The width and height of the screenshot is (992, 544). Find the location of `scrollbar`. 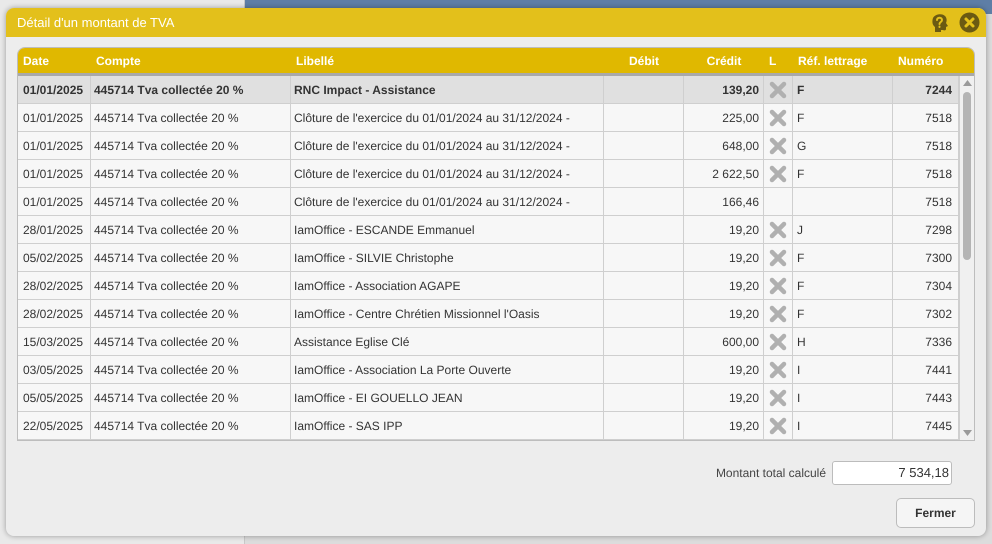

scrollbar is located at coordinates (966, 258).